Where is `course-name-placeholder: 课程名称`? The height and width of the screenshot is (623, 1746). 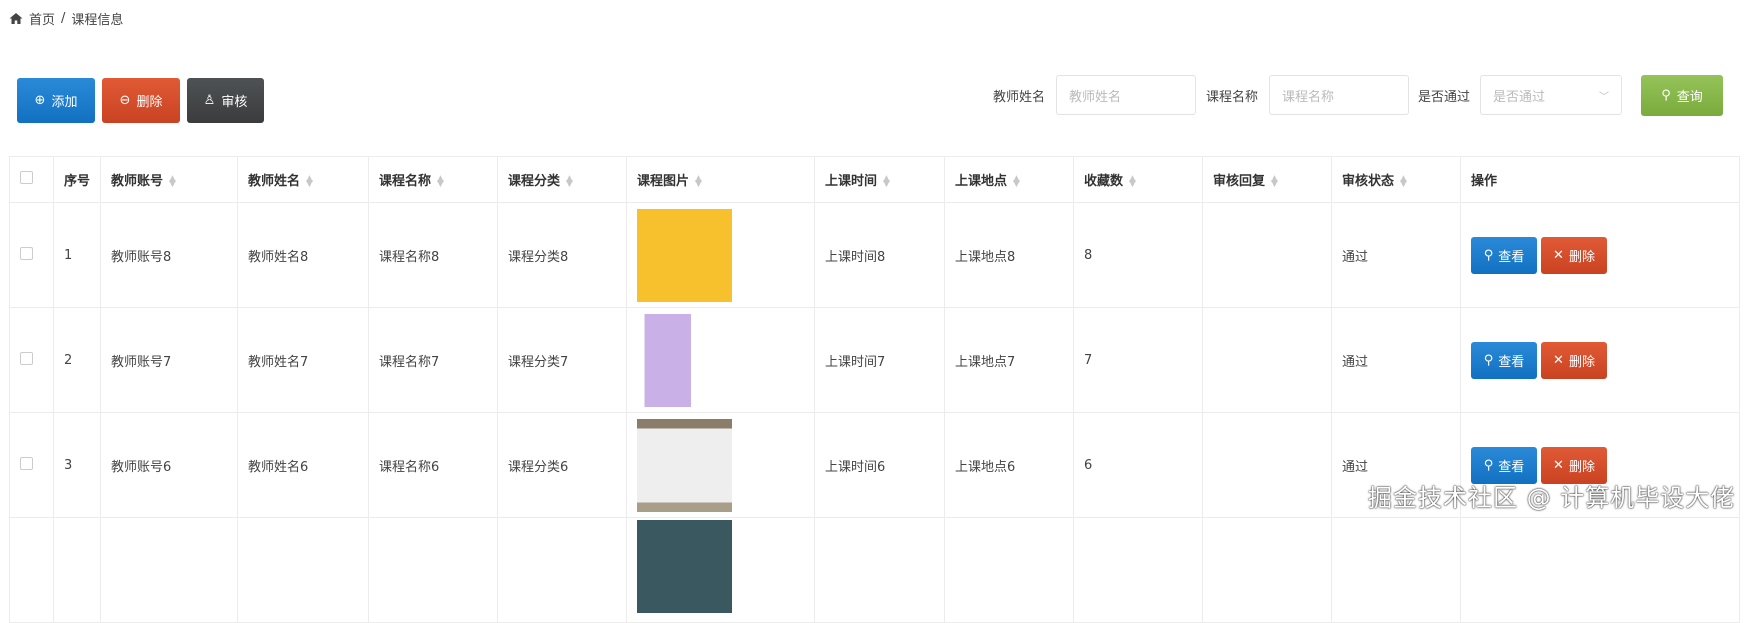 course-name-placeholder: 课程名称 is located at coordinates (1308, 97).